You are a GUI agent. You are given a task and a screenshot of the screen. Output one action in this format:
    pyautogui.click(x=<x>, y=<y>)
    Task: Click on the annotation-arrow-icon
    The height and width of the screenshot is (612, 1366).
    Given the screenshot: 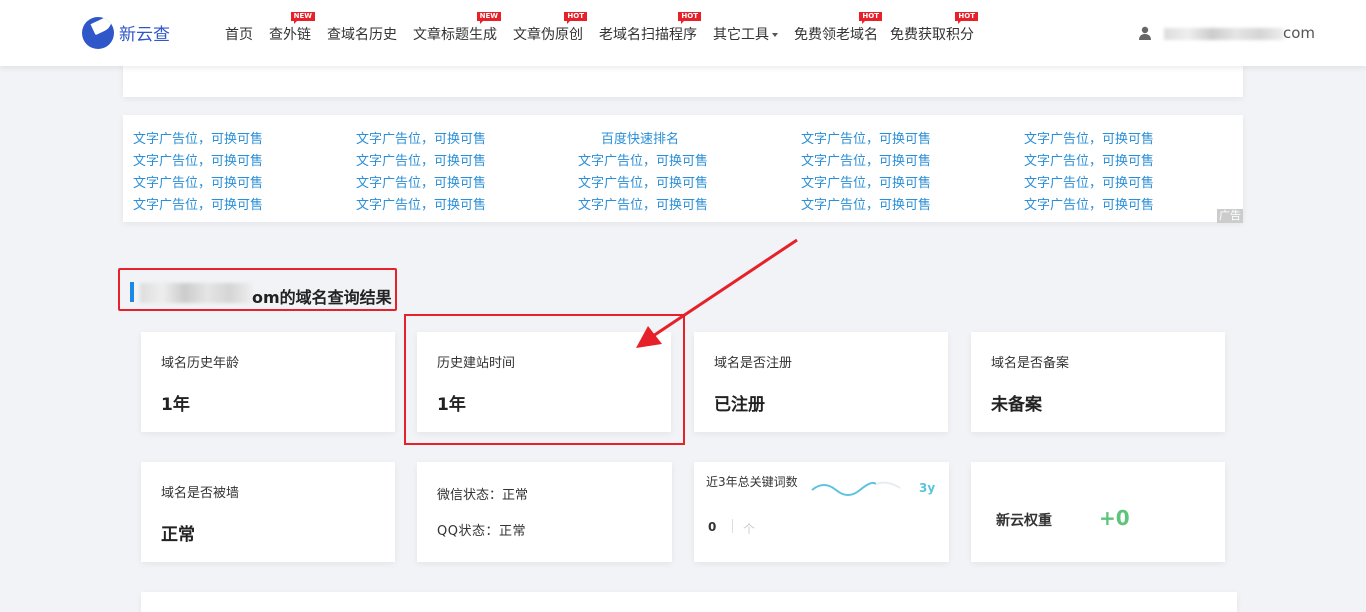 What is the action you would take?
    pyautogui.click(x=717, y=293)
    